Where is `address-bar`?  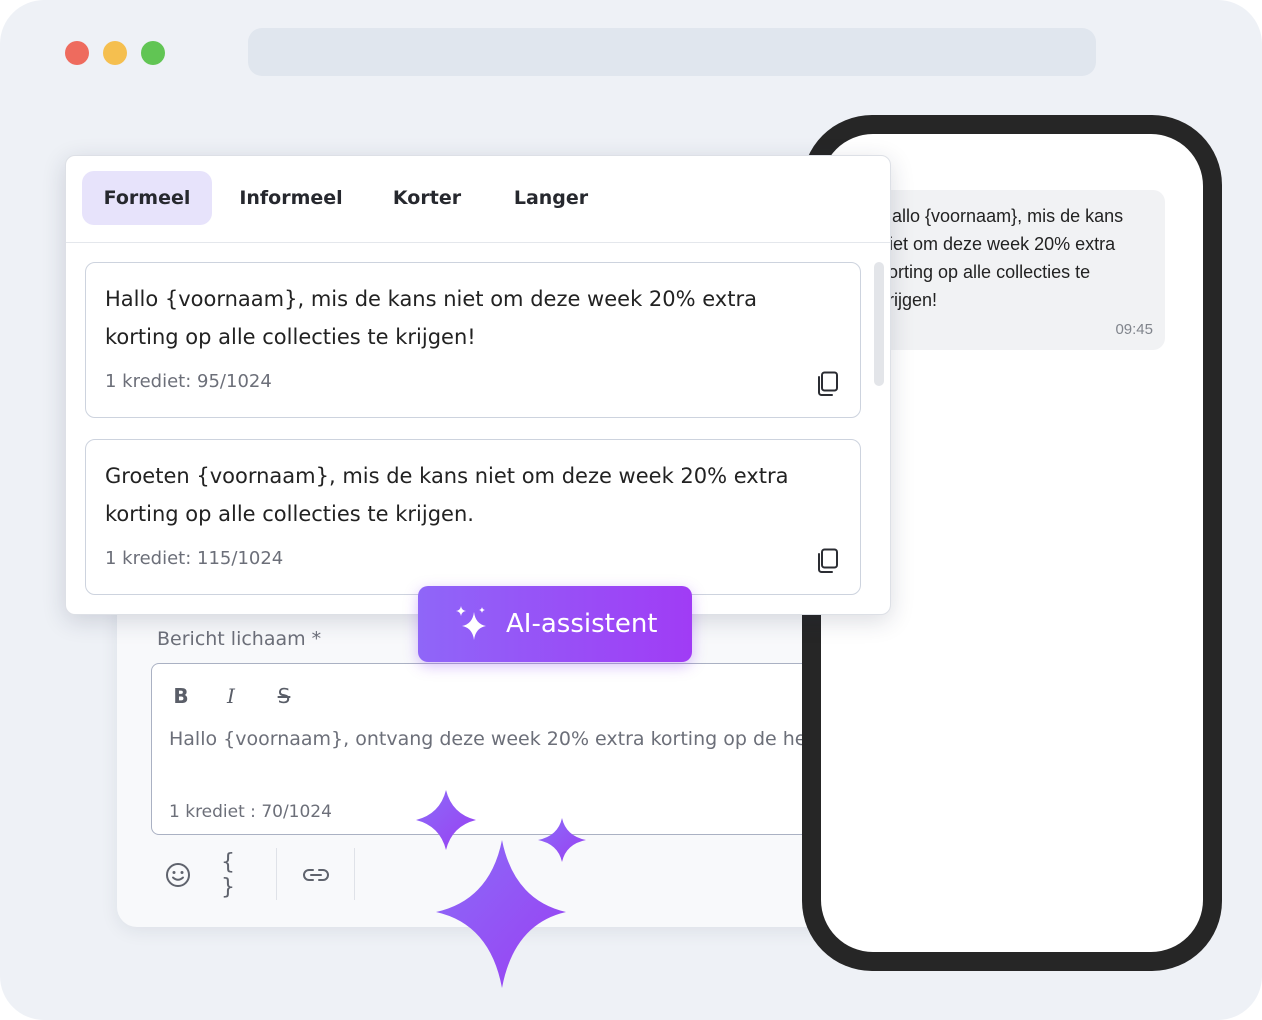 address-bar is located at coordinates (672, 52).